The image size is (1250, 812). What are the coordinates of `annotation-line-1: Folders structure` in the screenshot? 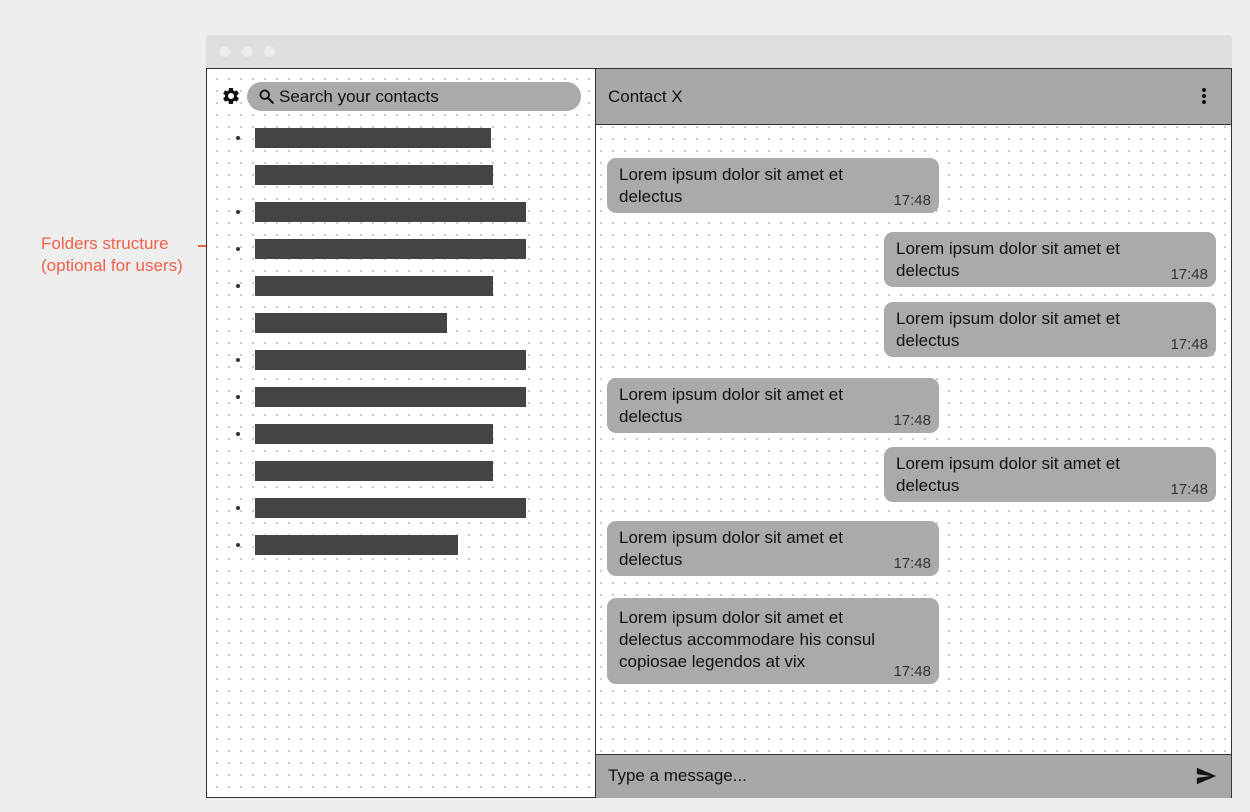 It's located at (105, 243).